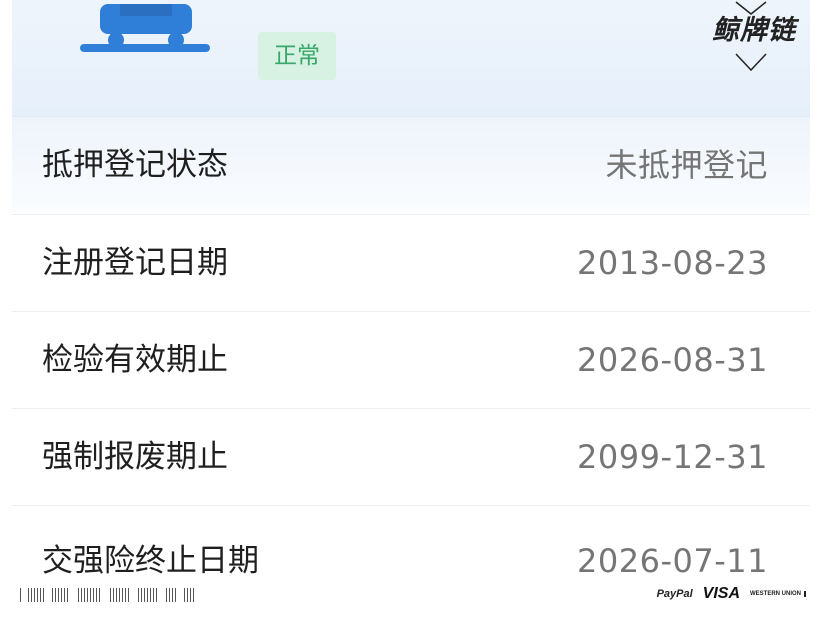 This screenshot has height=620, width=820. What do you see at coordinates (135, 263) in the screenshot?
I see `row-label: 注册登记日期` at bounding box center [135, 263].